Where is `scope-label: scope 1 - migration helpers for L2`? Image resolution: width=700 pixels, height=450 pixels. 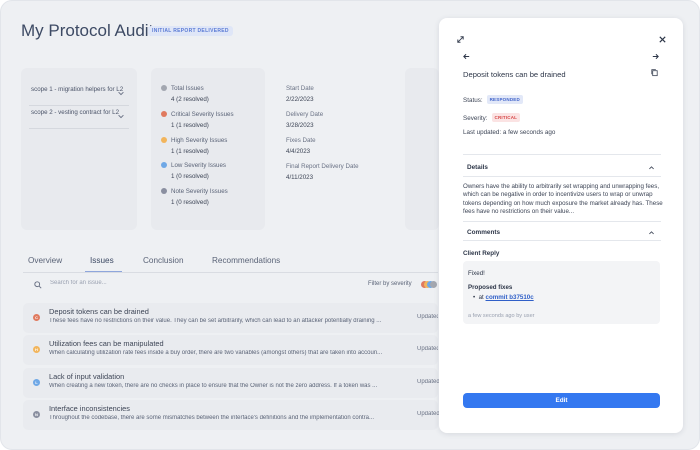 scope-label: scope 1 - migration helpers for L2 is located at coordinates (77, 89).